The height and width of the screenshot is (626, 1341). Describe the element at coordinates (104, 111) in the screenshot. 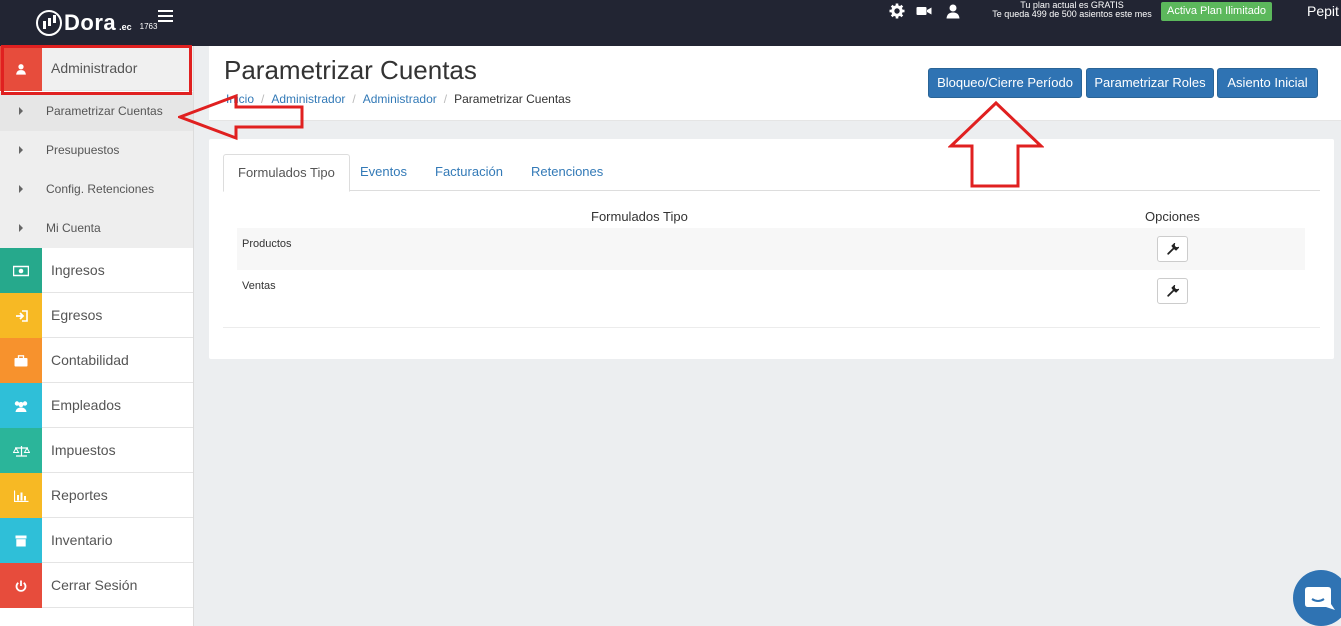

I see `sidebar-subitem-label: Parametrizar Cuentas` at that location.